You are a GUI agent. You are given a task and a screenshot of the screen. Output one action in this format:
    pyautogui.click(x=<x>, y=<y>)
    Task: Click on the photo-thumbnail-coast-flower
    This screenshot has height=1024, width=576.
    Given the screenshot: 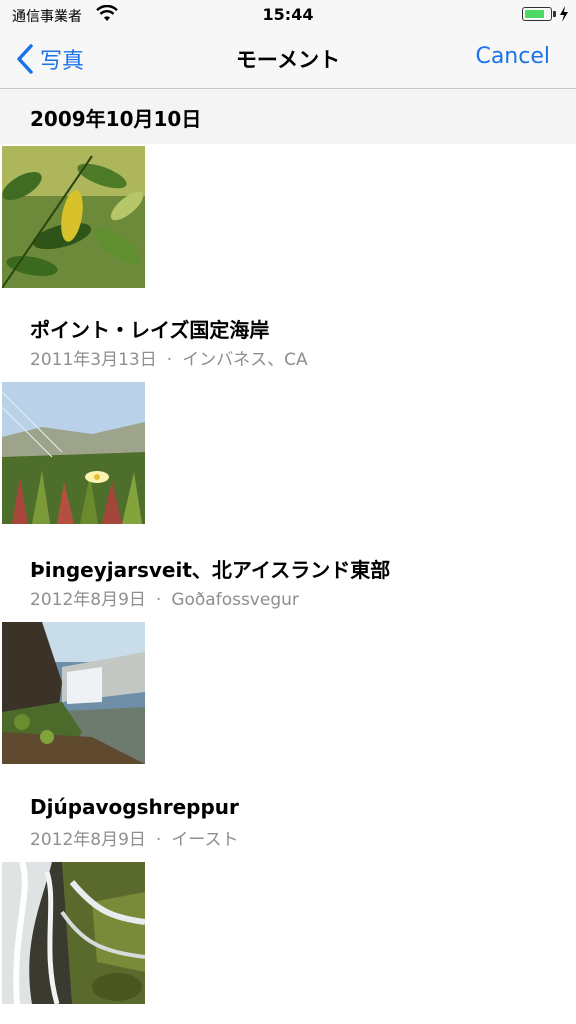 What is the action you would take?
    pyautogui.click(x=73, y=453)
    